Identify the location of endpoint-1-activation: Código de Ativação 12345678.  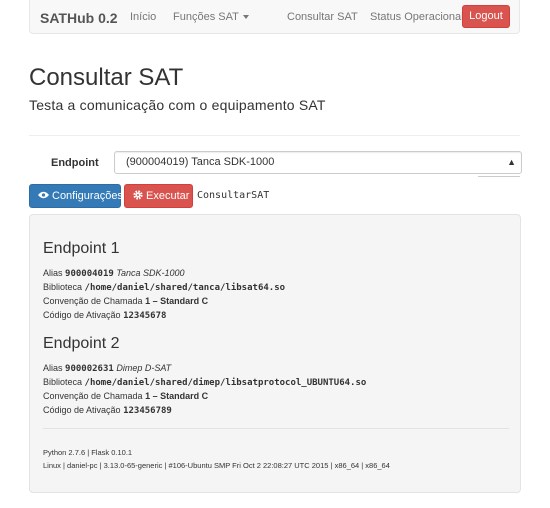
(105, 315).